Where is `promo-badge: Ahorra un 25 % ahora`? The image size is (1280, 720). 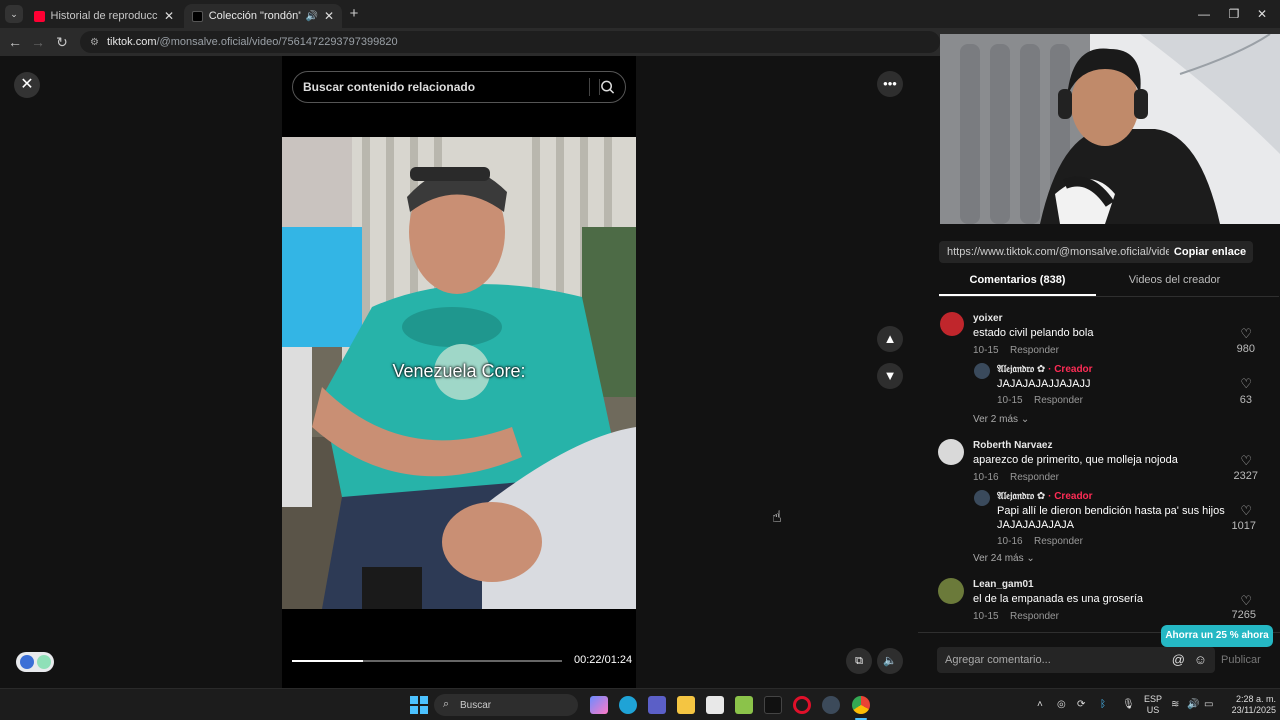
promo-badge: Ahorra un 25 % ahora is located at coordinates (1217, 636).